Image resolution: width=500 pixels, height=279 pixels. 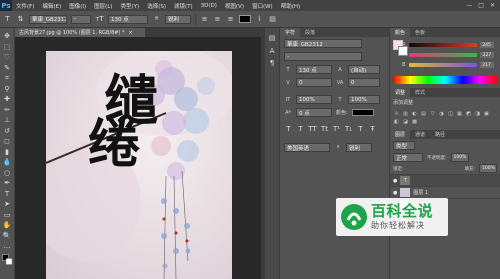 I want to click on font-family-select: 華康_GB2312, so click(x=48, y=19).